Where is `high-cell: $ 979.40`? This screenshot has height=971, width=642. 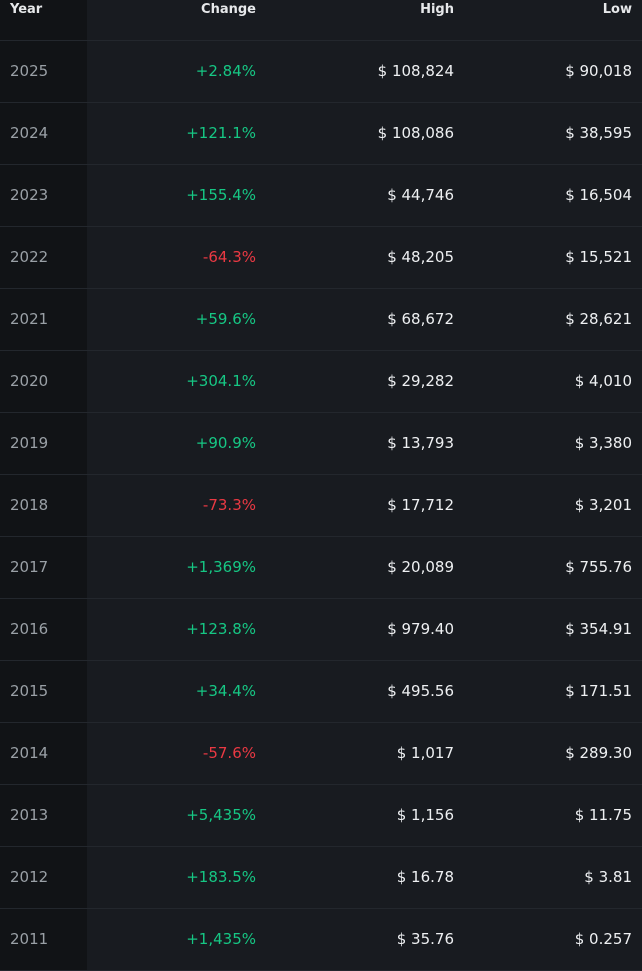
high-cell: $ 979.40 is located at coordinates (420, 629).